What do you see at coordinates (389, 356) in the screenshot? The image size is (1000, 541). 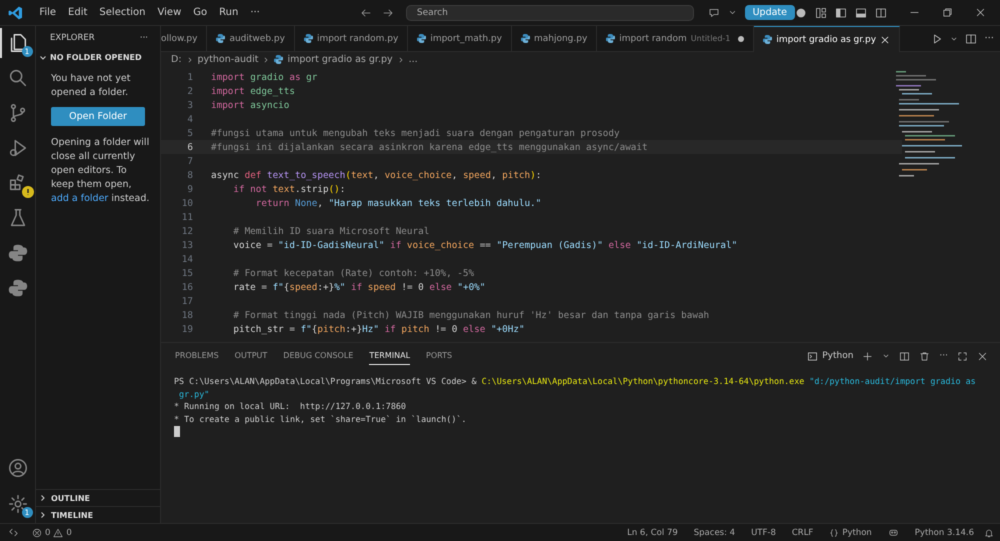 I see `panel-tab: TERMINAL` at bounding box center [389, 356].